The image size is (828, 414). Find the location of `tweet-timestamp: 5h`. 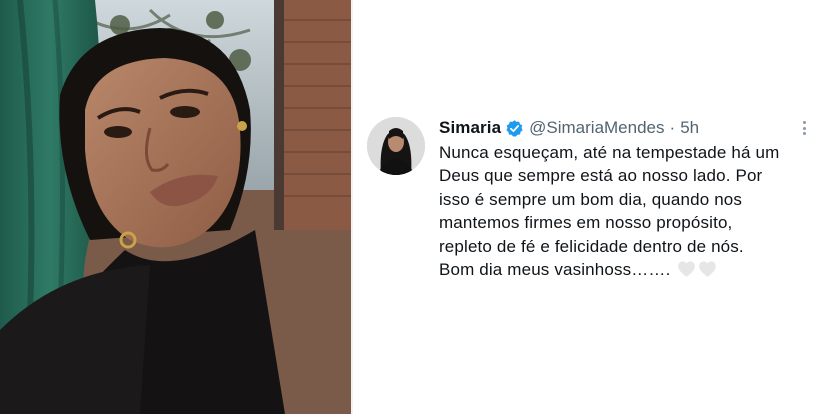

tweet-timestamp: 5h is located at coordinates (689, 128).